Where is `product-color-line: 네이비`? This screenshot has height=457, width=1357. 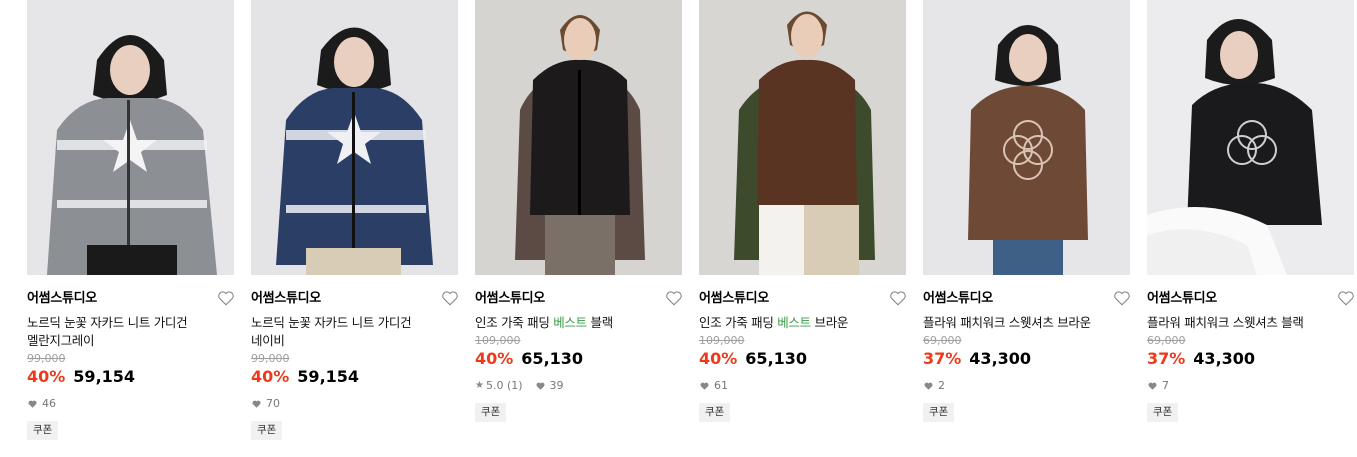 product-color-line: 네이비 is located at coordinates (268, 340).